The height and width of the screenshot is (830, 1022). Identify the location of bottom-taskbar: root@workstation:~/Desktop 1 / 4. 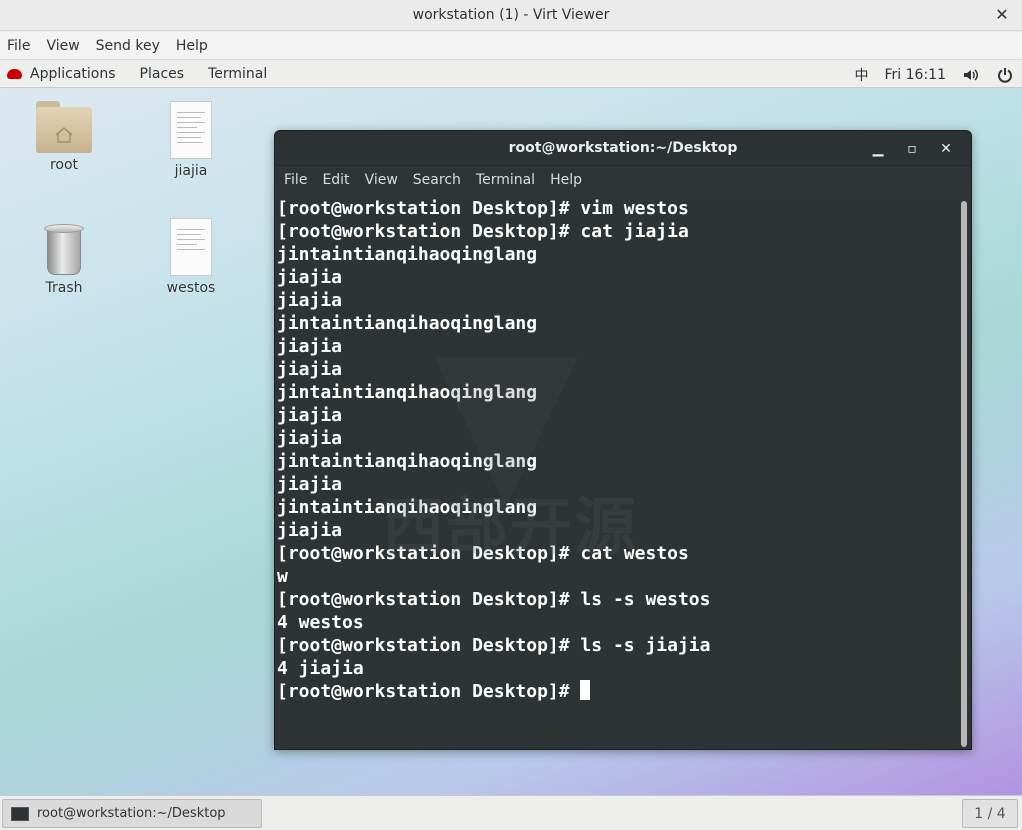
(511, 812).